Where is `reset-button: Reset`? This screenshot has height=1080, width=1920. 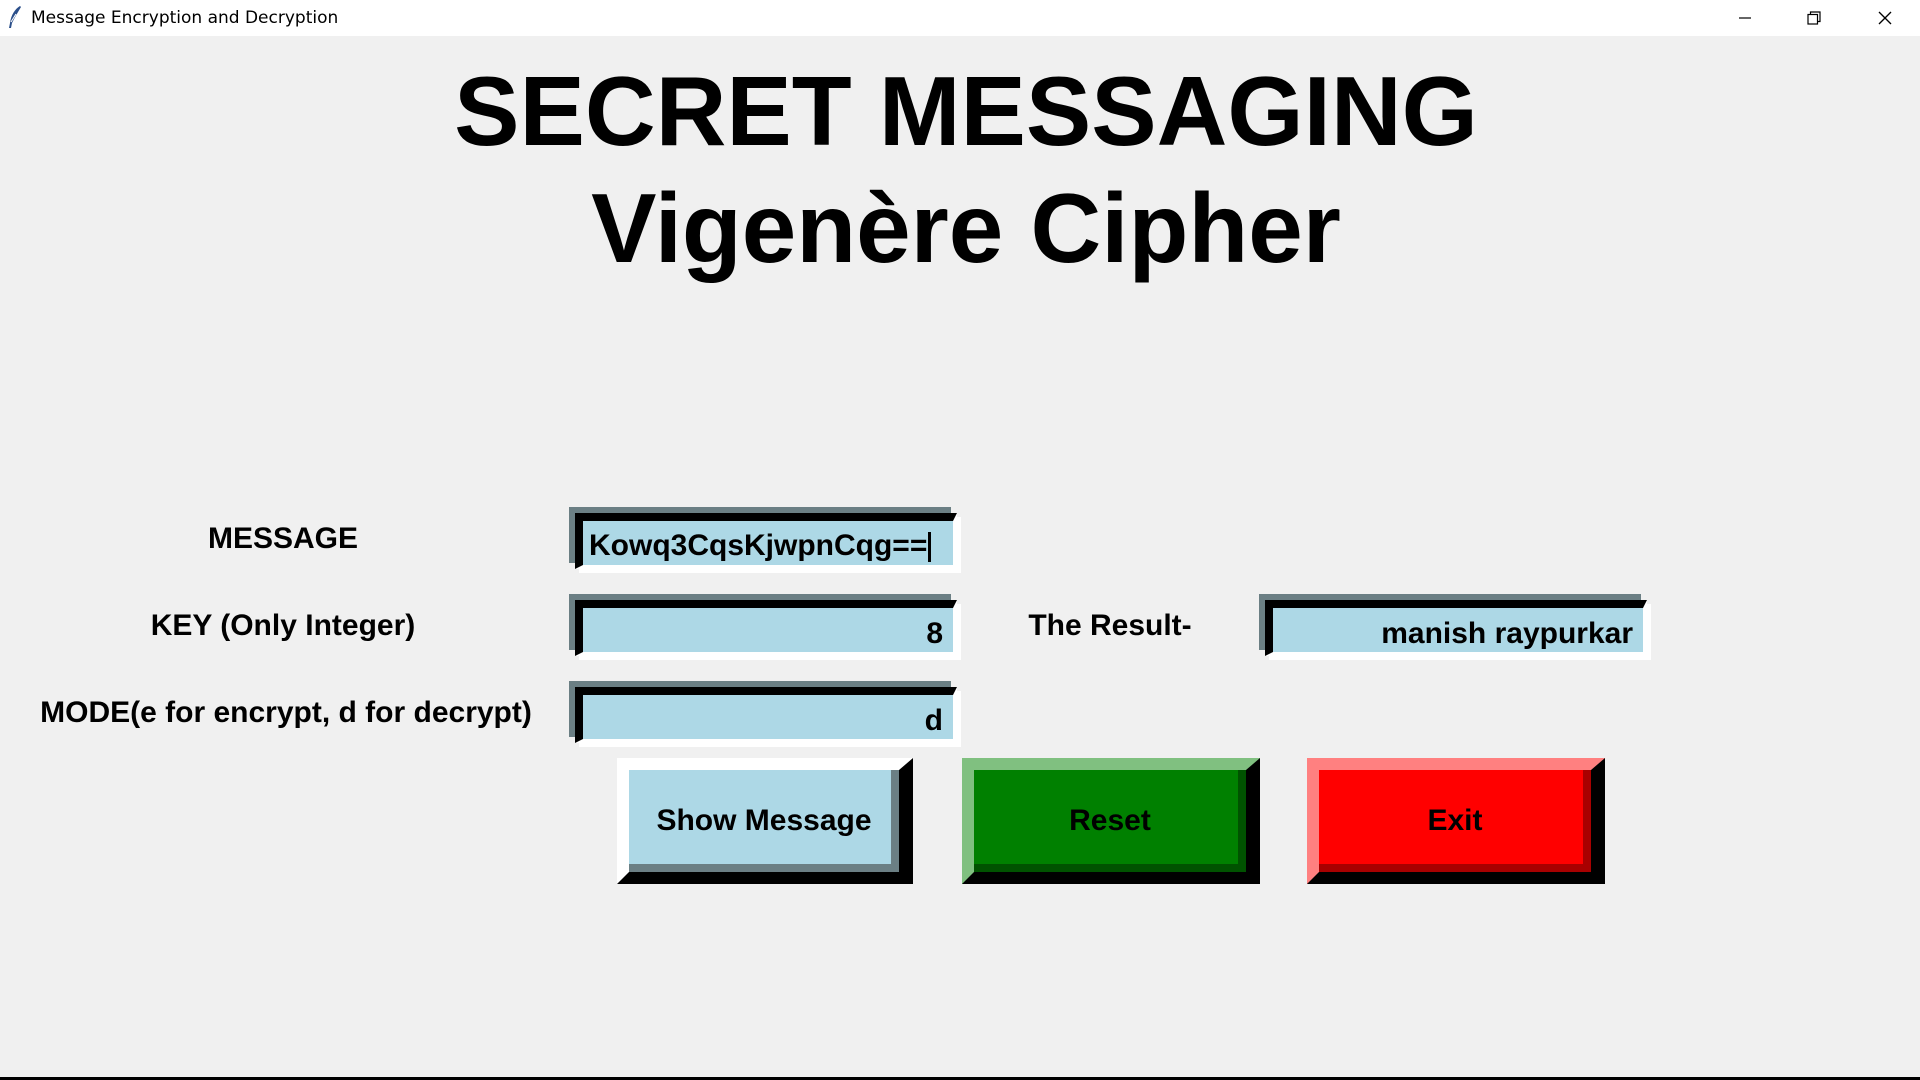
reset-button: Reset is located at coordinates (1111, 821).